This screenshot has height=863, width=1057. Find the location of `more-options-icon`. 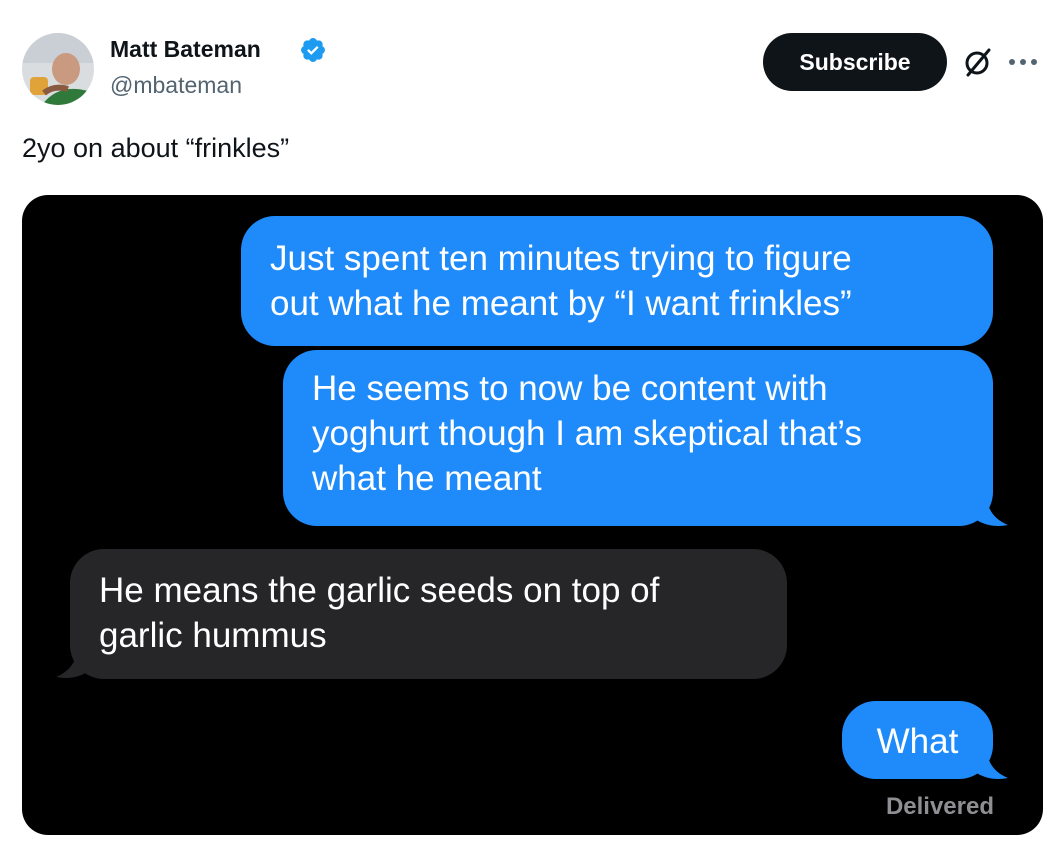

more-options-icon is located at coordinates (1023, 62).